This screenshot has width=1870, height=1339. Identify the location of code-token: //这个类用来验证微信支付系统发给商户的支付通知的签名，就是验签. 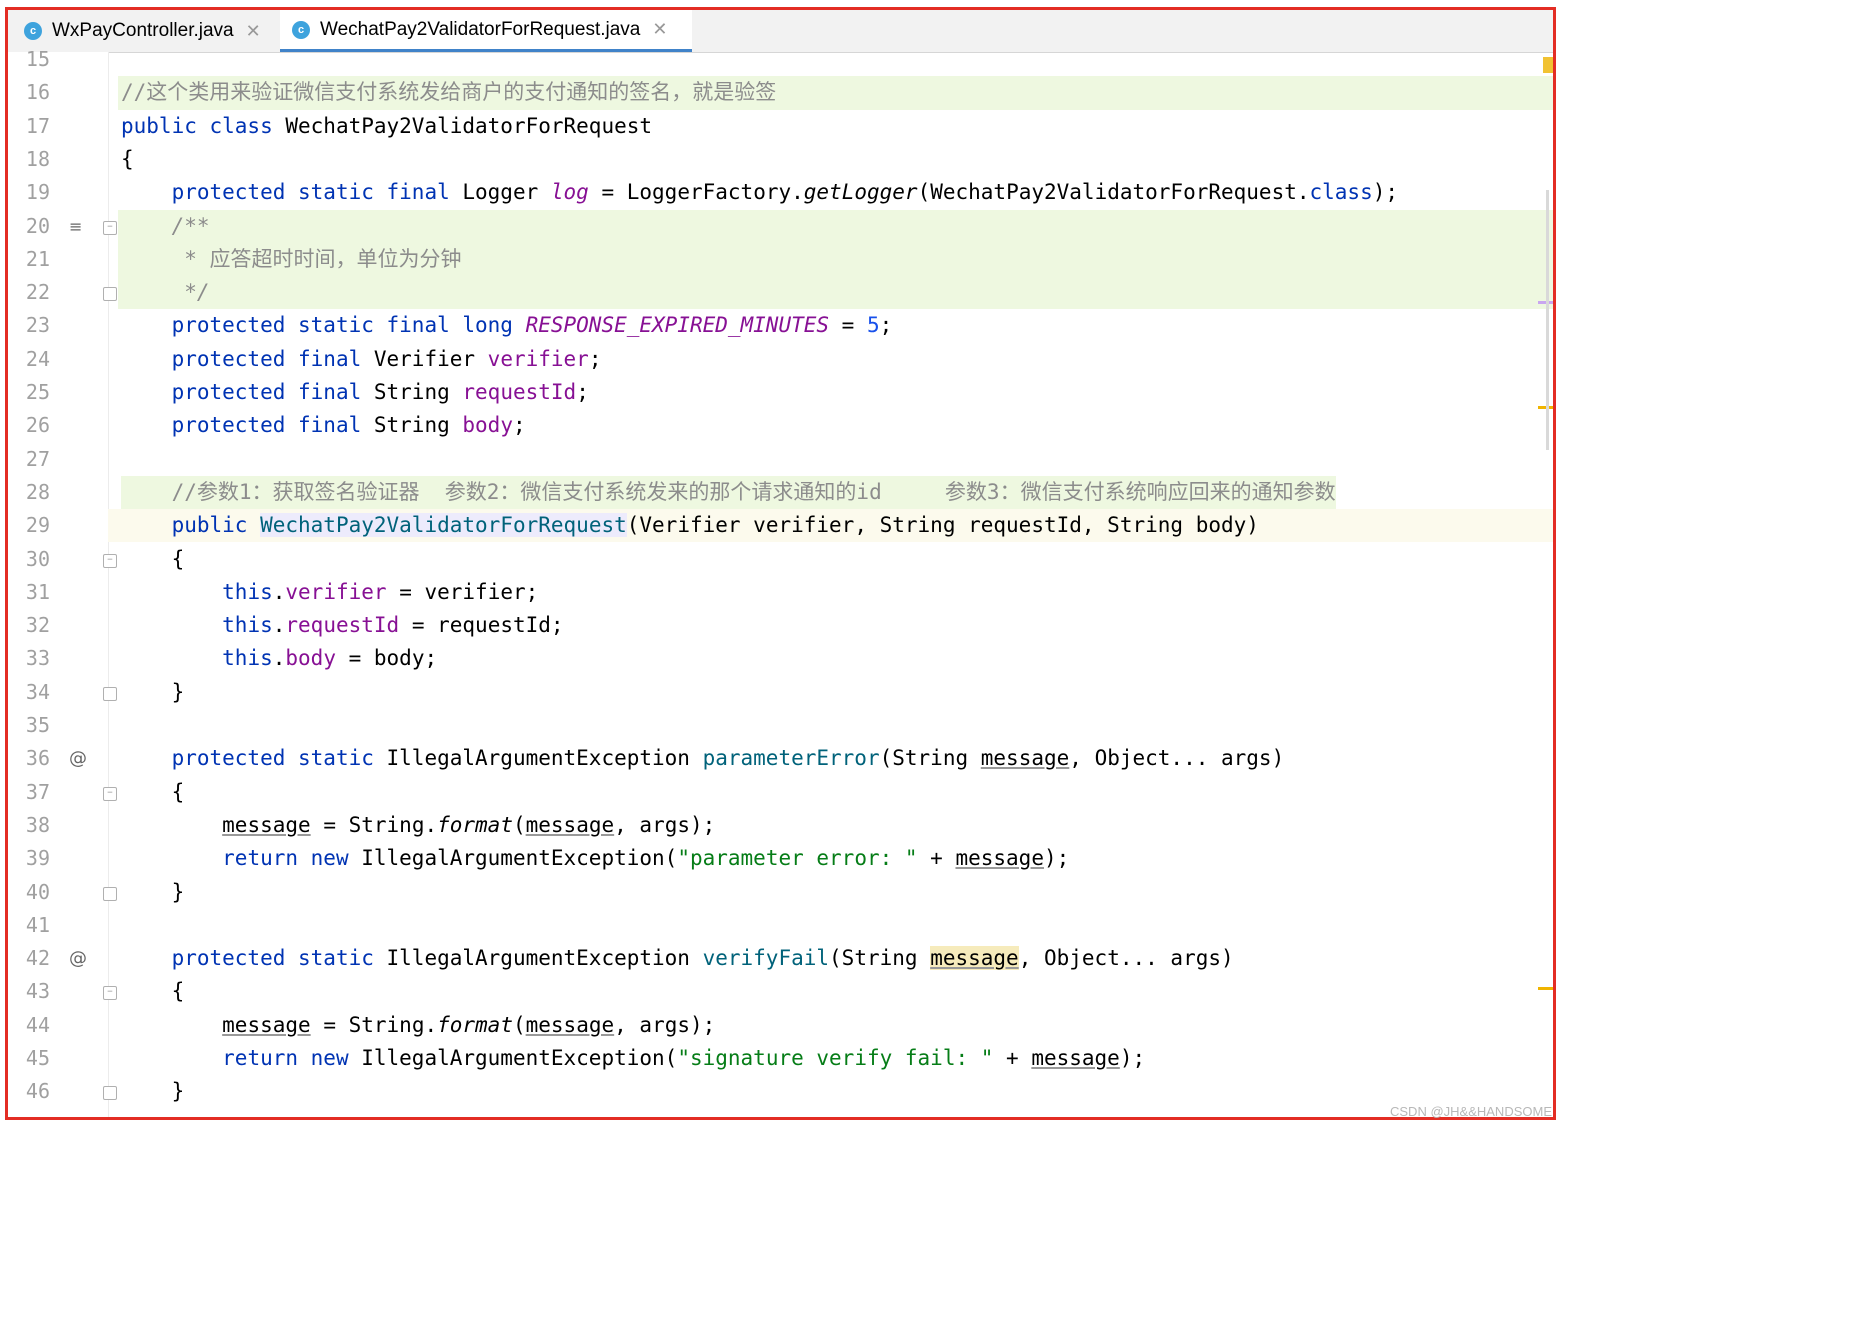
(449, 92).